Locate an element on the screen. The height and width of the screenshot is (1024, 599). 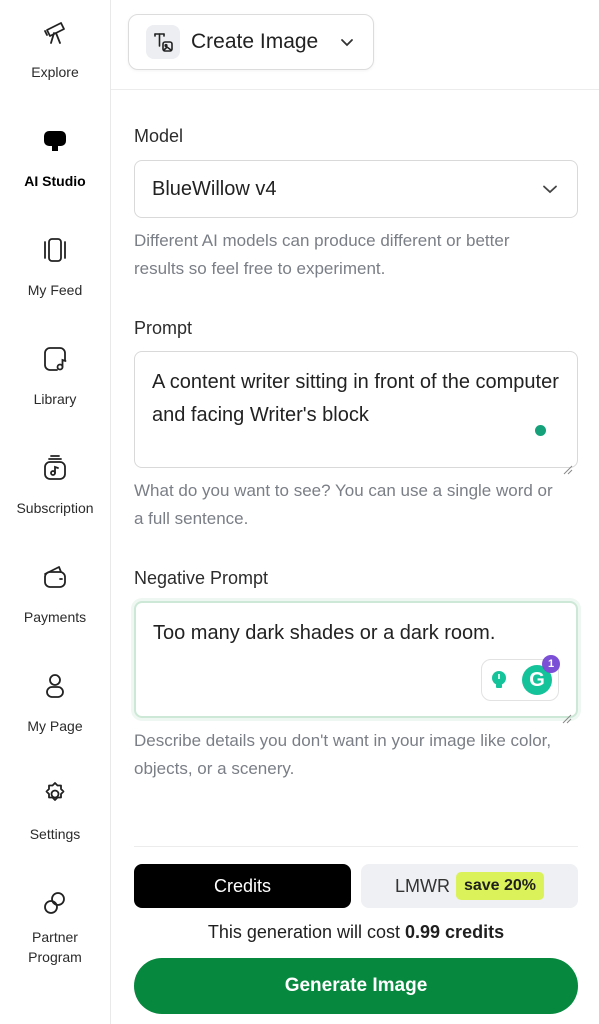
subscription-icon is located at coordinates (55, 468).